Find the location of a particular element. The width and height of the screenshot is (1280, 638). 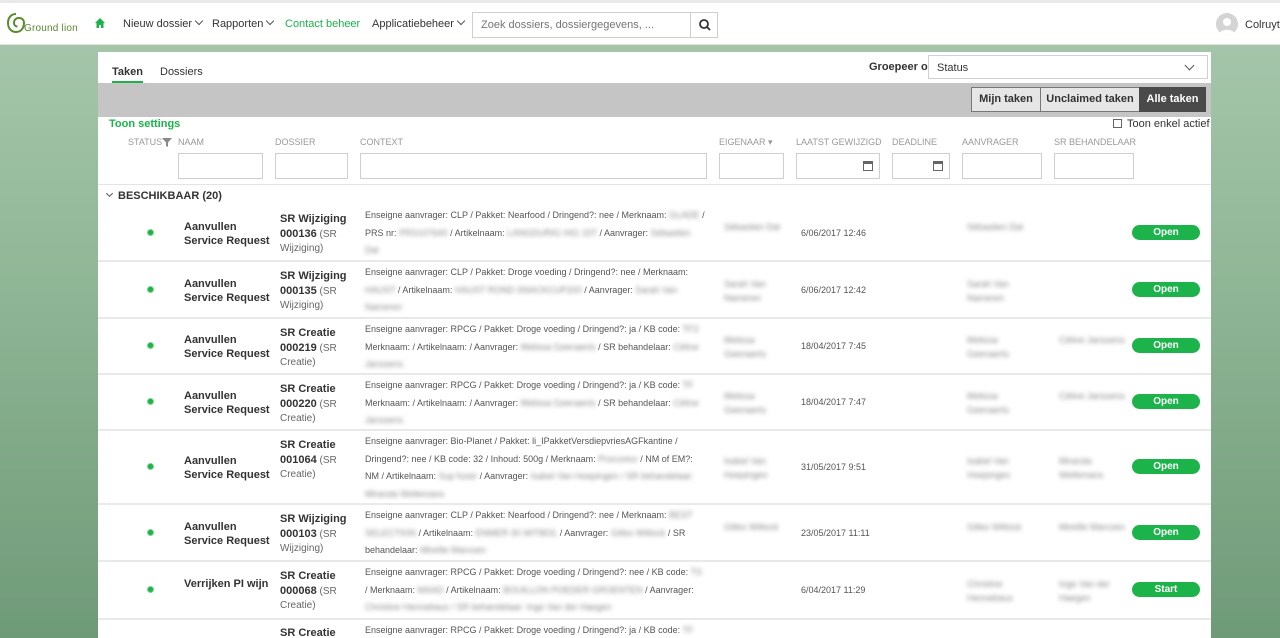

filter-deadline-input is located at coordinates (921, 166).